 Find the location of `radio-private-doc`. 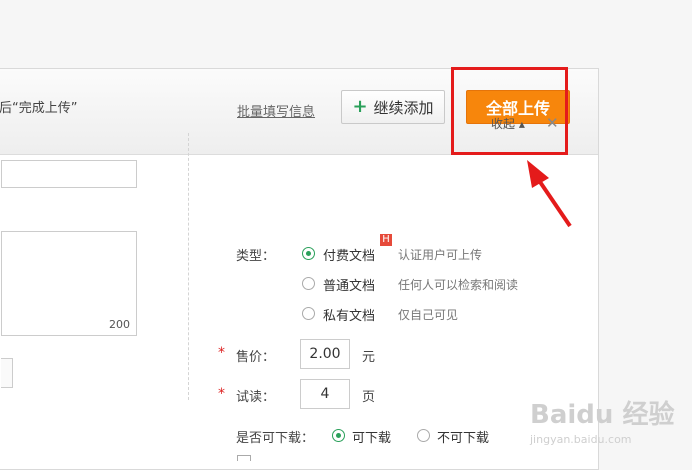

radio-private-doc is located at coordinates (308, 313).